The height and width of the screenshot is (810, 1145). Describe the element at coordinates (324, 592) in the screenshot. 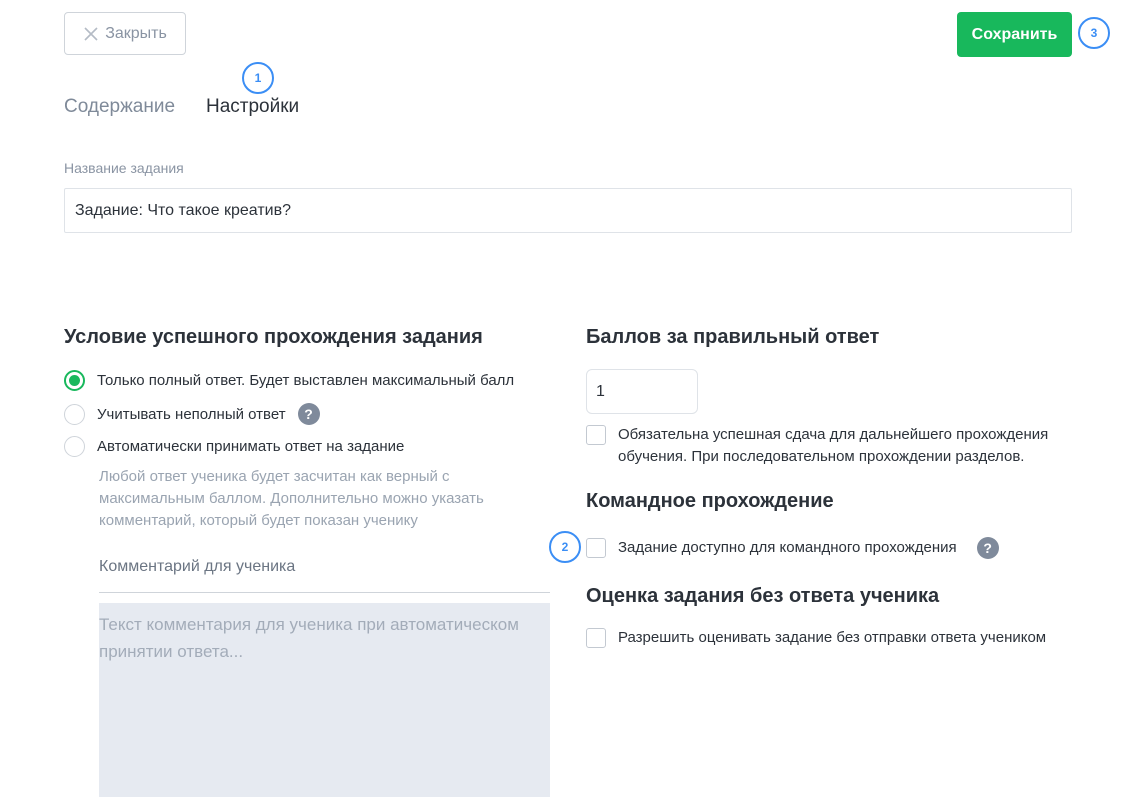

I see `comment-divider` at that location.